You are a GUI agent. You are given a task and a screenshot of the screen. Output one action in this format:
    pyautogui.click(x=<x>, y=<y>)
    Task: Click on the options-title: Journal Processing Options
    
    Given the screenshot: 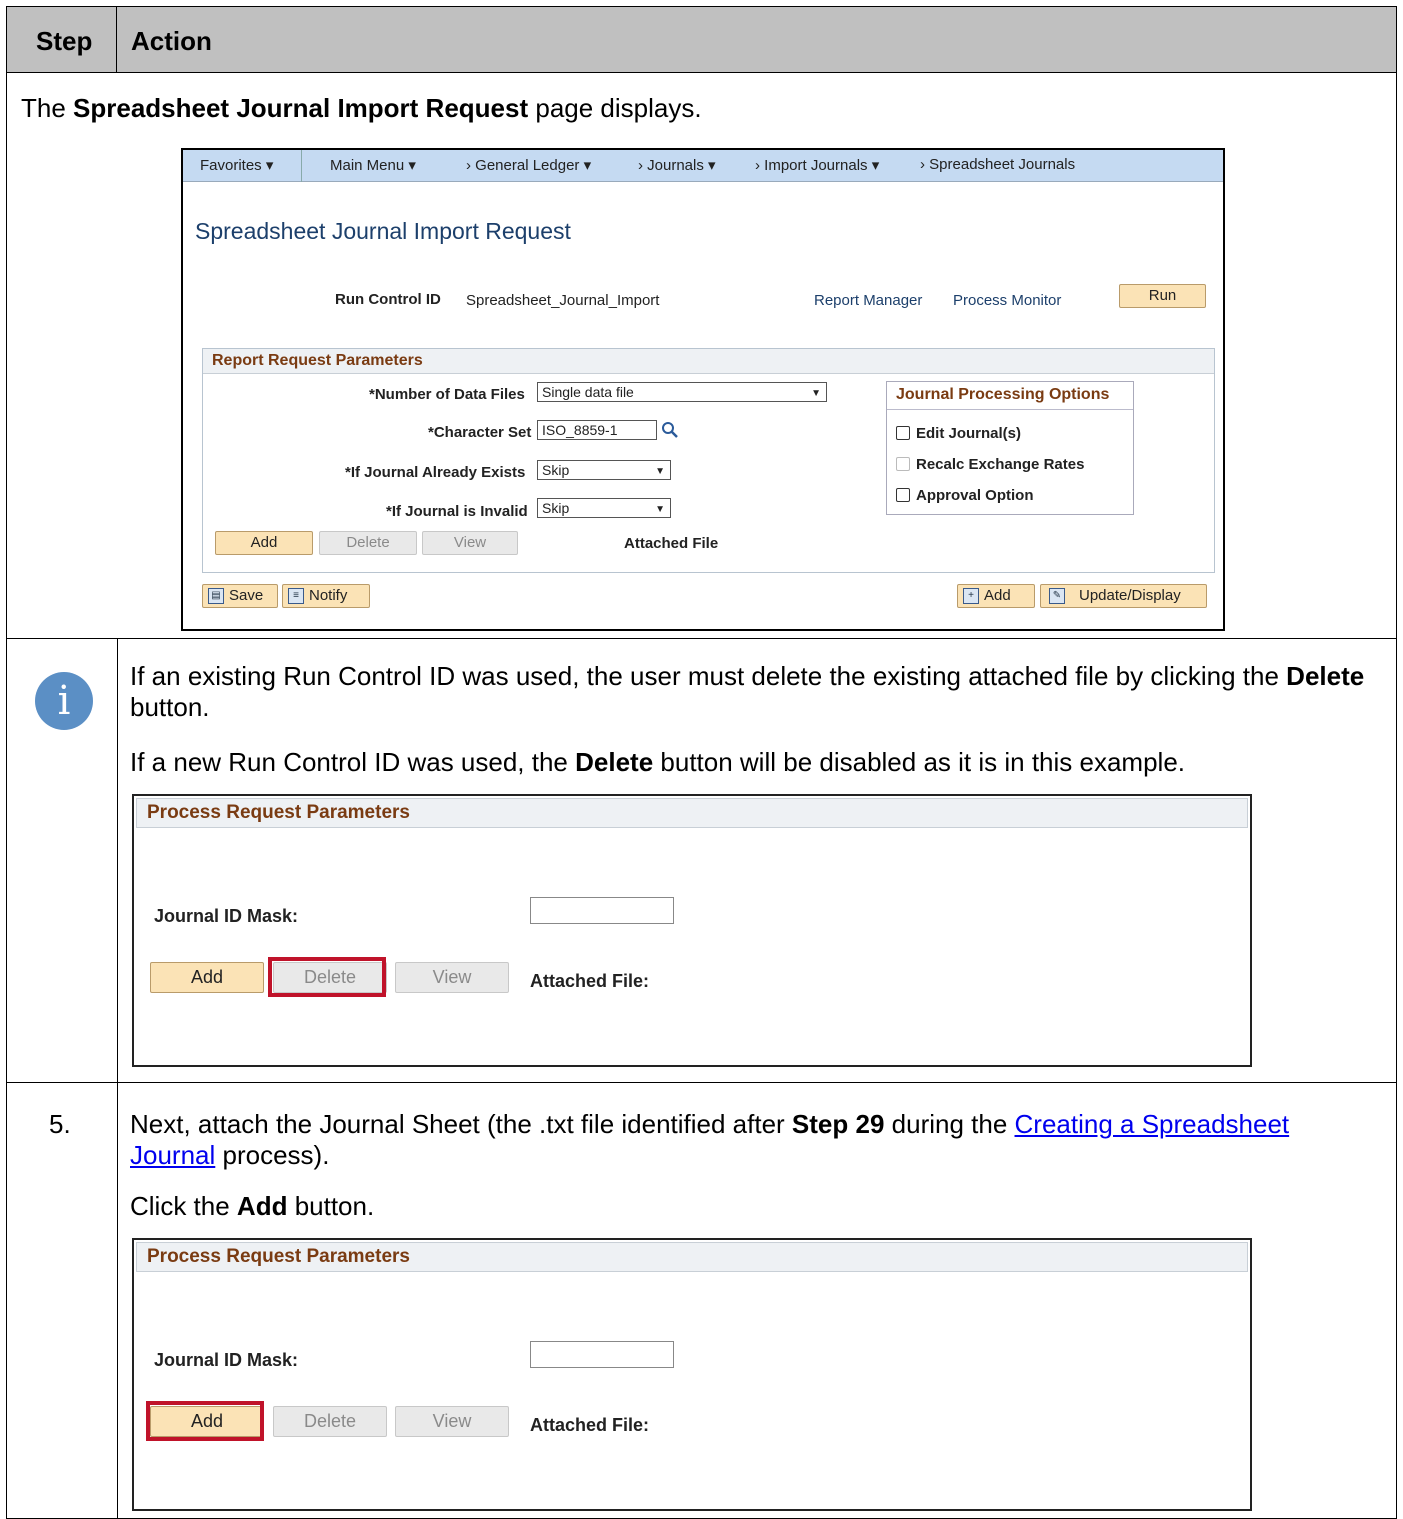 What is the action you would take?
    pyautogui.click(x=1010, y=396)
    